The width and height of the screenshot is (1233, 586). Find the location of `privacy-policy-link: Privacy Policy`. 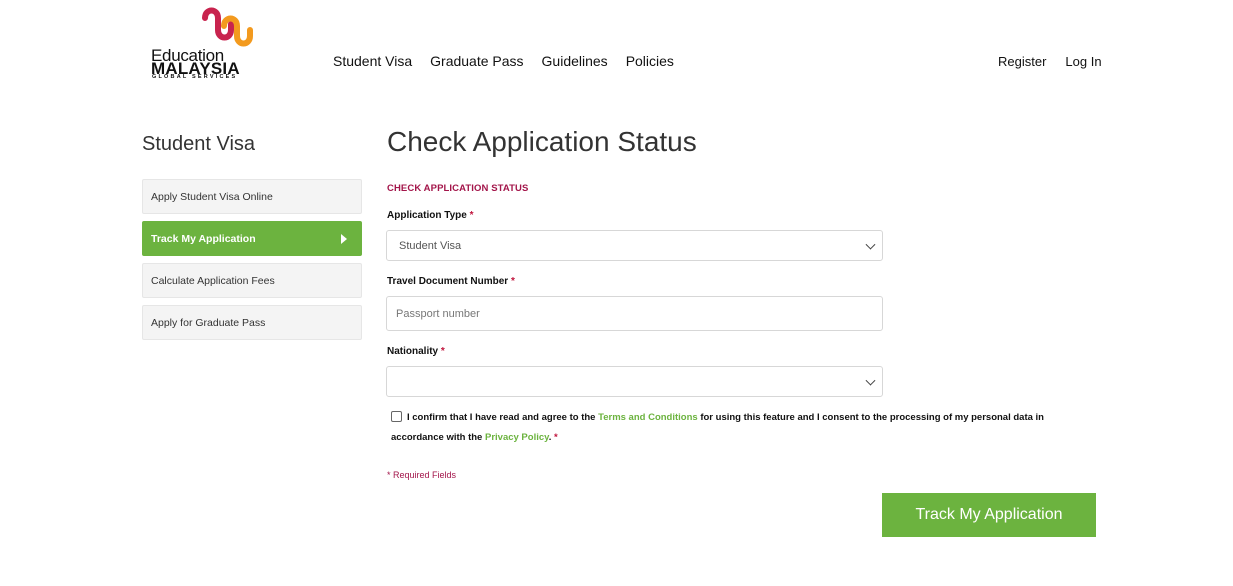

privacy-policy-link: Privacy Policy is located at coordinates (517, 437).